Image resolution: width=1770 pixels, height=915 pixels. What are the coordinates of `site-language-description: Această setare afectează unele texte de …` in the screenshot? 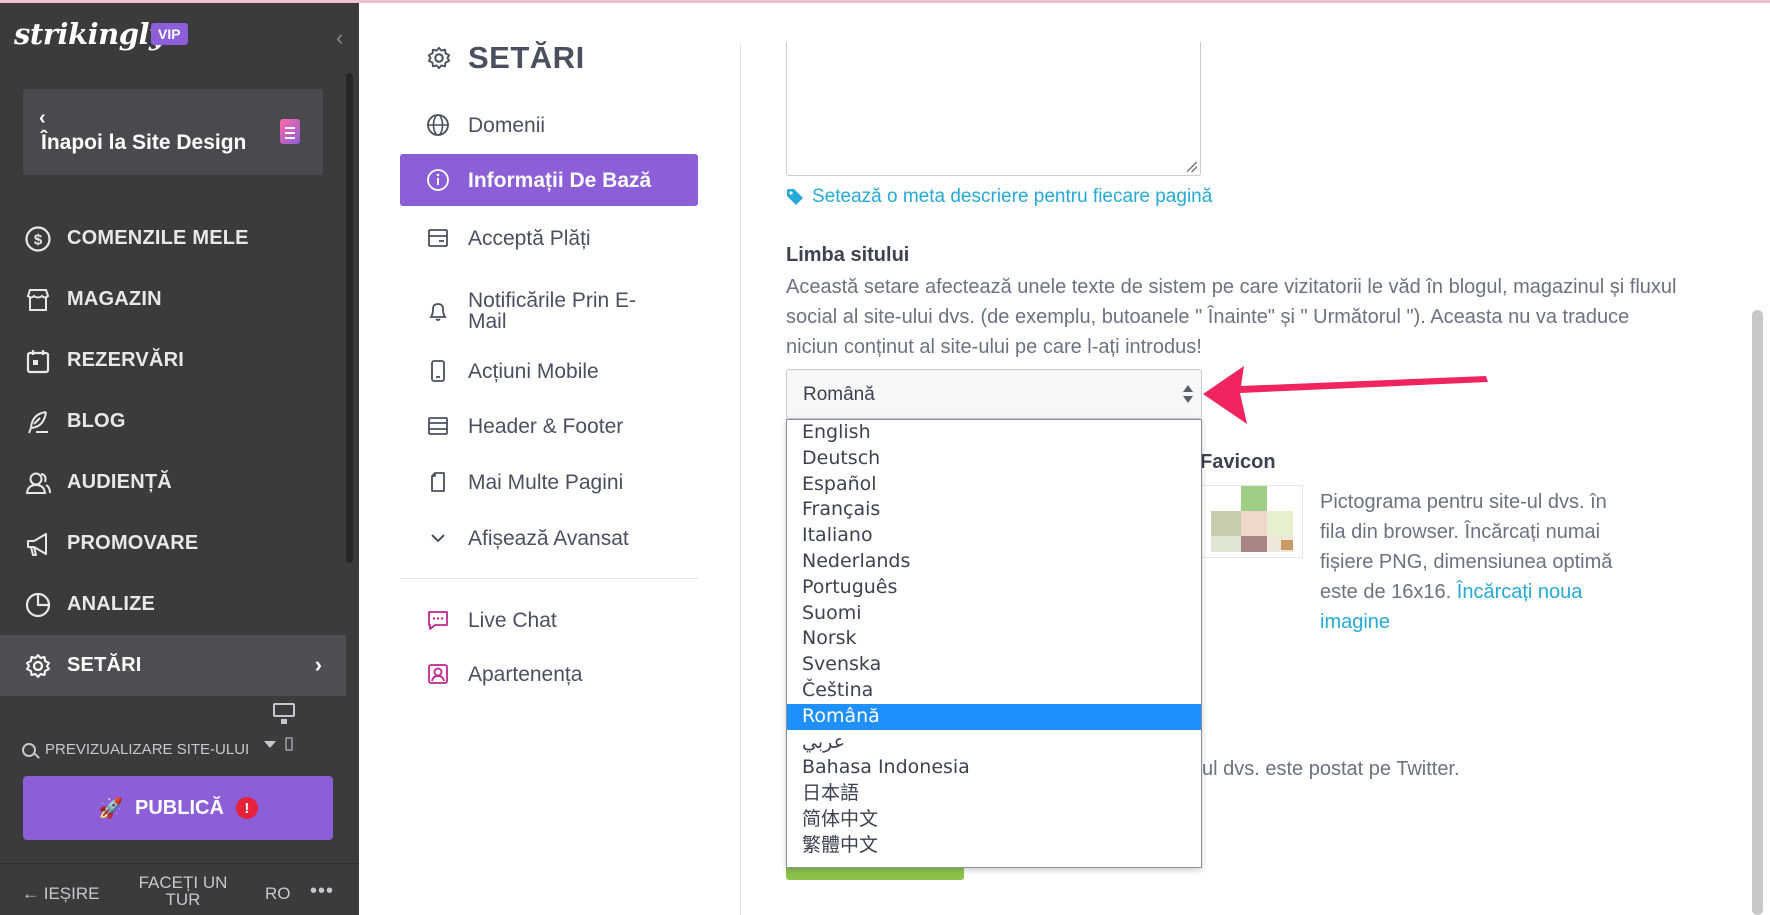 It's located at (1231, 317).